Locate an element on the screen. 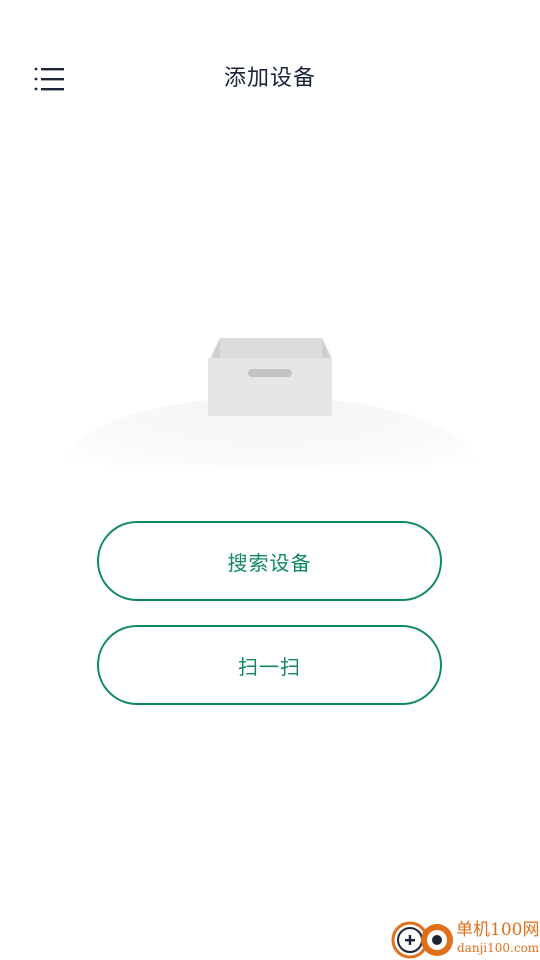  scan-label: 扫一扫 is located at coordinates (269, 666).